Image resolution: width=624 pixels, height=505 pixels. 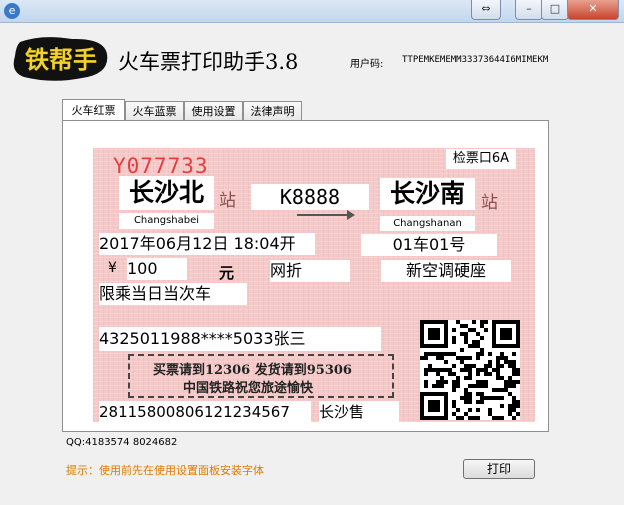 I want to click on ticket-number-field: 28115800806121234567, so click(x=205, y=411).